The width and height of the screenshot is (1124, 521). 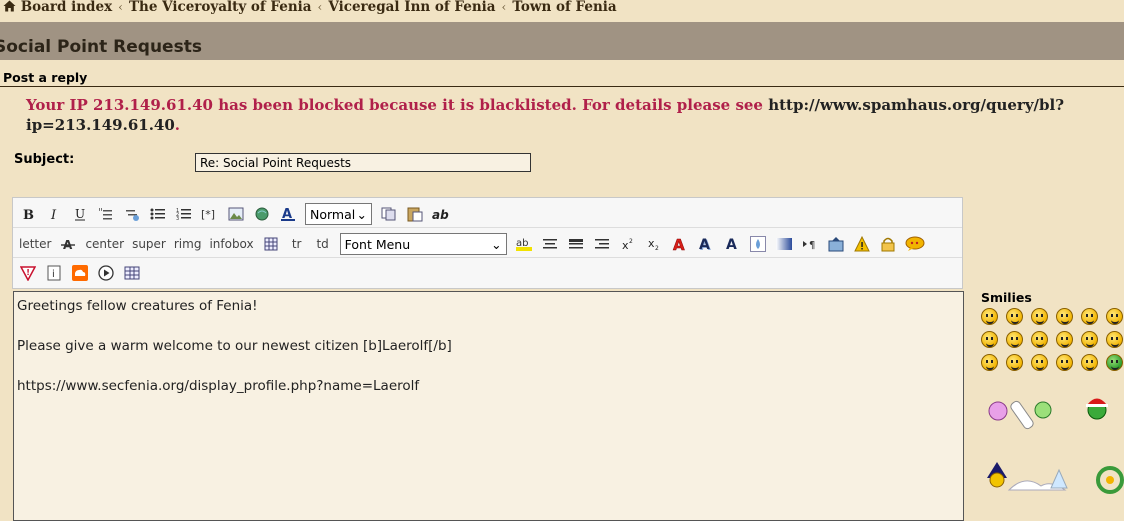 I want to click on red-text-icon: A, so click(x=680, y=244).